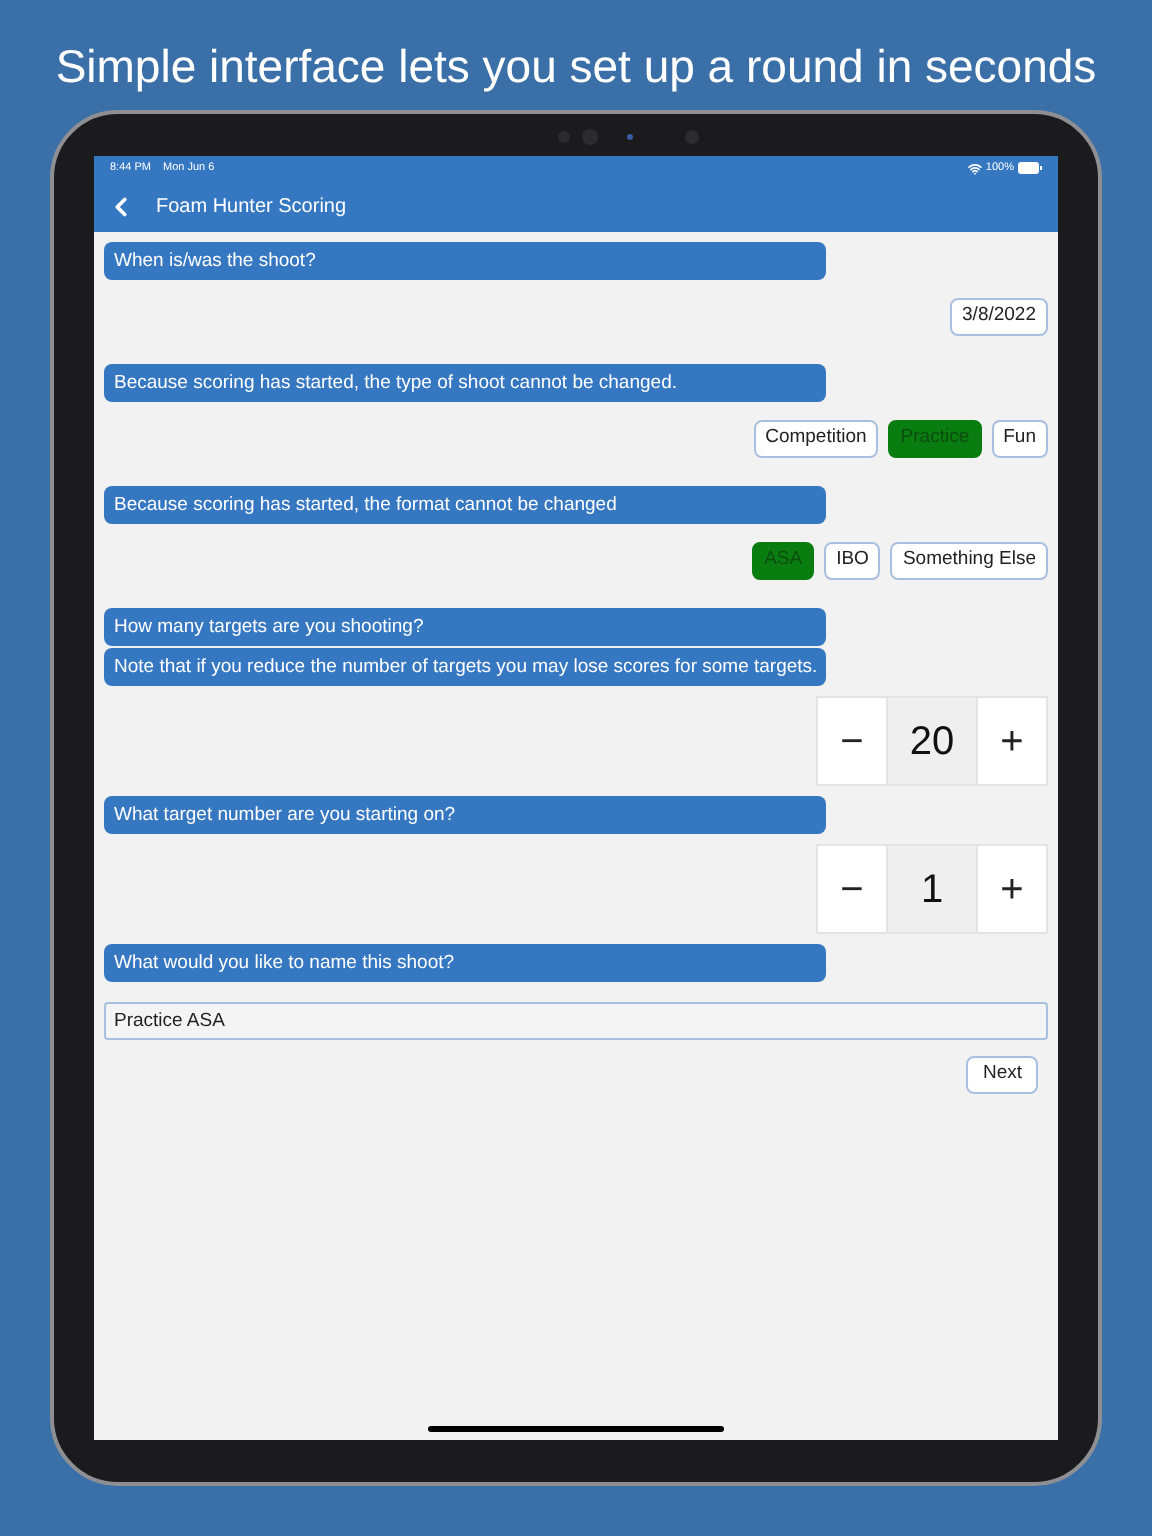  Describe the element at coordinates (969, 561) in the screenshot. I see `option-button: Something Else` at that location.